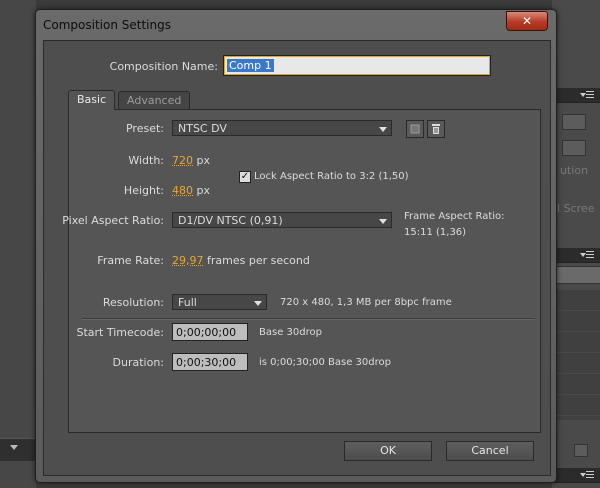 The width and height of the screenshot is (600, 488). I want to click on resolution-value: Full, so click(187, 302).